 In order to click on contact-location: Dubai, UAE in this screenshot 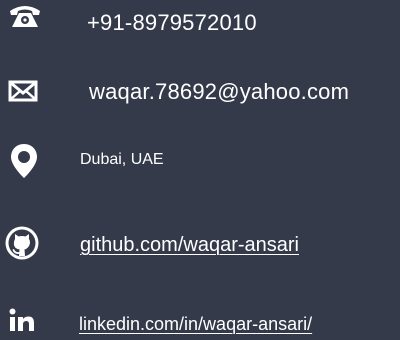, I will do `click(200, 162)`.